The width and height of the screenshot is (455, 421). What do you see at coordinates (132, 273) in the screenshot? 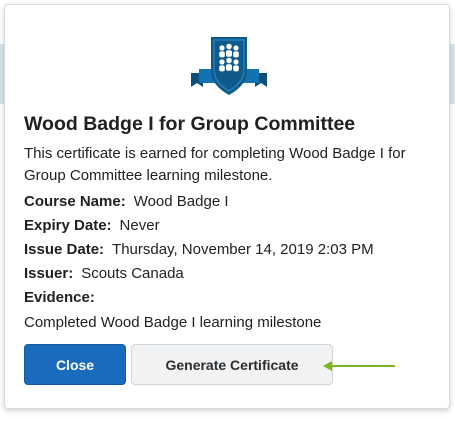
I see `issuer-value: Scouts Canada` at bounding box center [132, 273].